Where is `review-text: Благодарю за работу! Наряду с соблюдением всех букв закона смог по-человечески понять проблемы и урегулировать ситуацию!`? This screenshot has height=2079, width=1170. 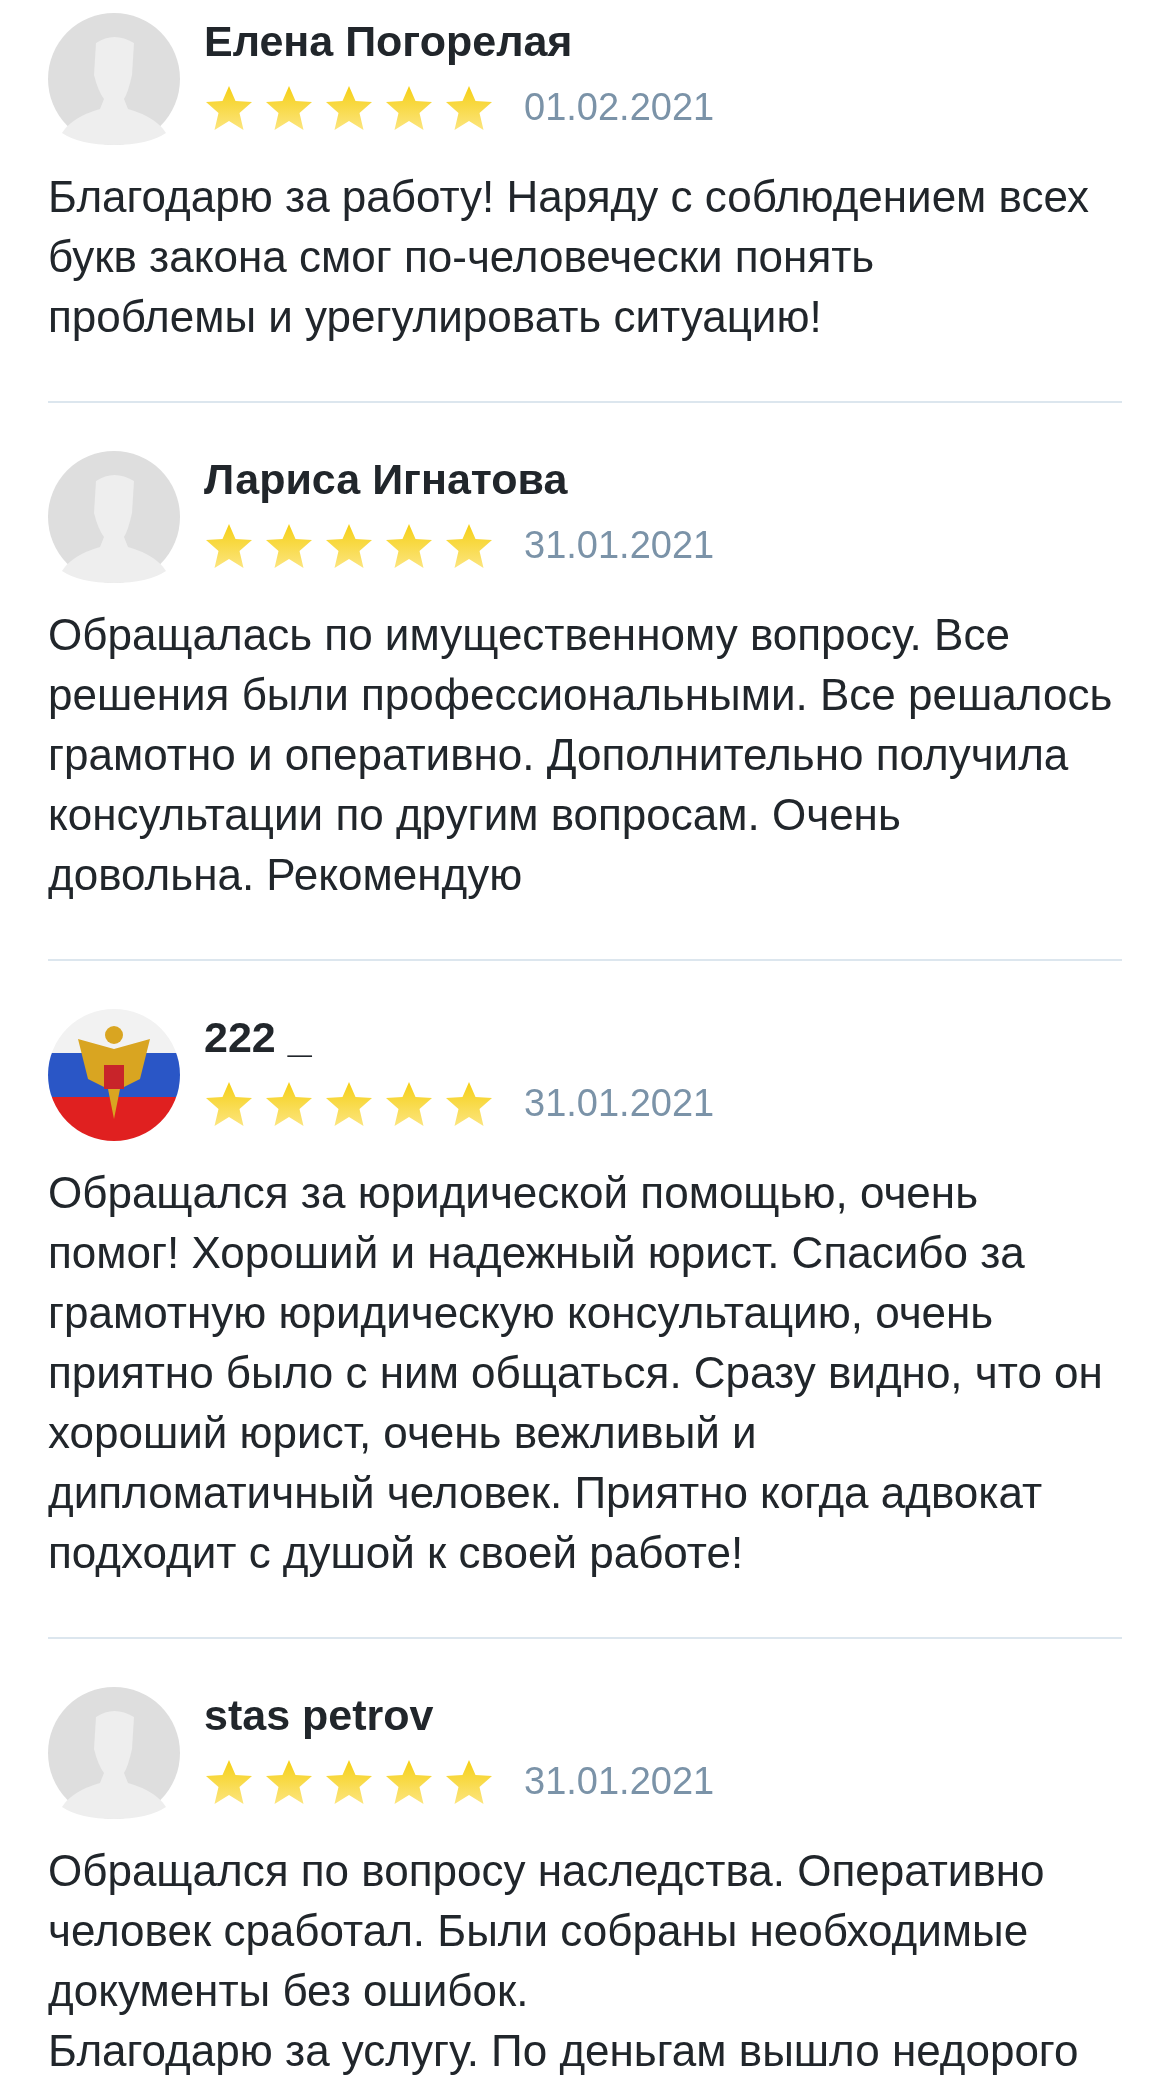 review-text: Благодарю за работу! Наряду с соблюдением всех букв закона смог по-человечески понять проблемы и урегулировать ситуацию! is located at coordinates (569, 257).